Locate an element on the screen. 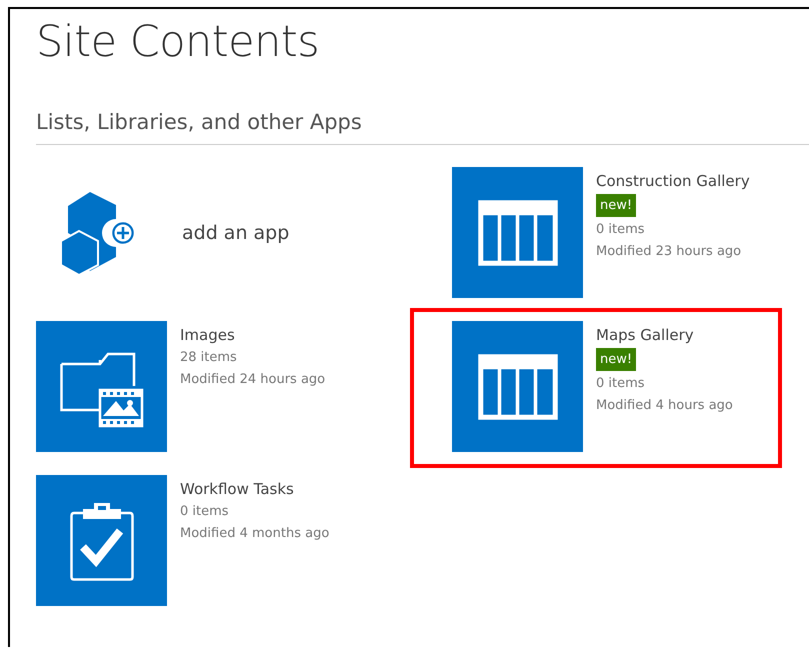 This screenshot has width=809, height=649. app-title: Workflow Tasks is located at coordinates (237, 489).